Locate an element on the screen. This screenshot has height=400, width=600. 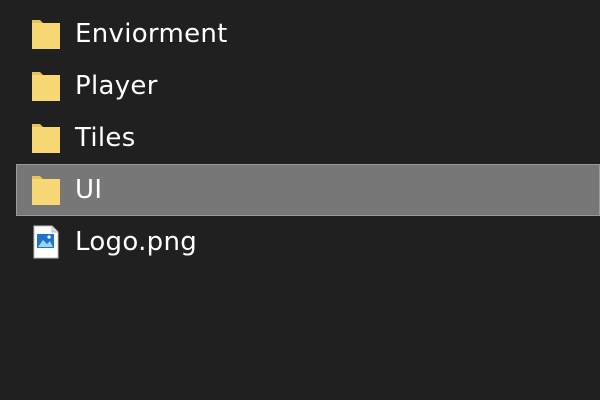
list-item-logo-png: Logo.png is located at coordinates (300, 242).